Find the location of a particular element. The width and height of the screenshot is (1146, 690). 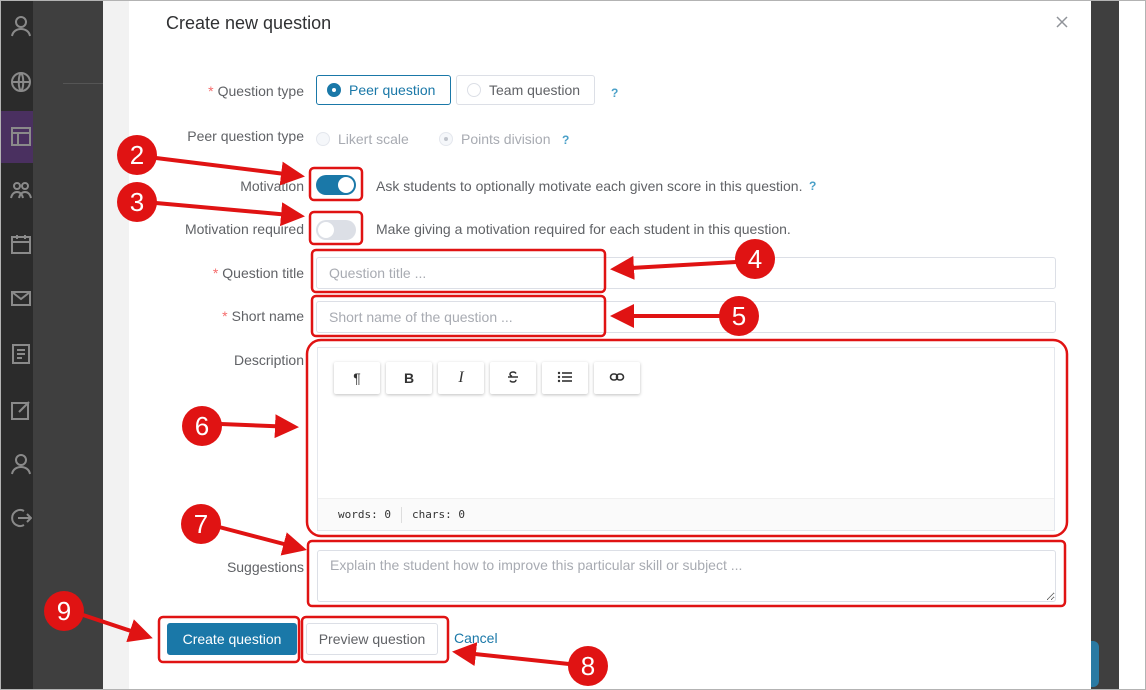

bullet-list-button is located at coordinates (565, 378).